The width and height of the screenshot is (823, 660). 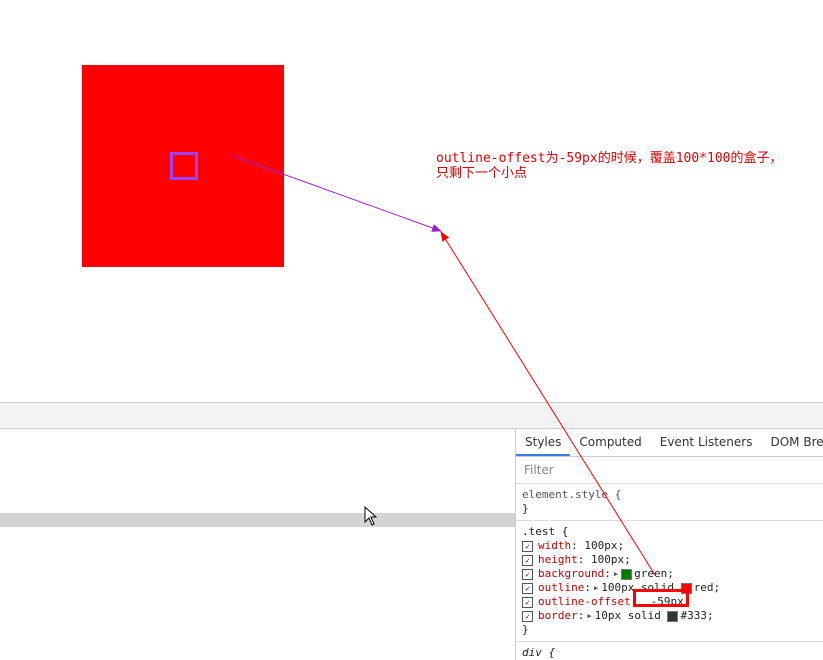 What do you see at coordinates (661, 598) in the screenshot?
I see `annotation-highlight-box` at bounding box center [661, 598].